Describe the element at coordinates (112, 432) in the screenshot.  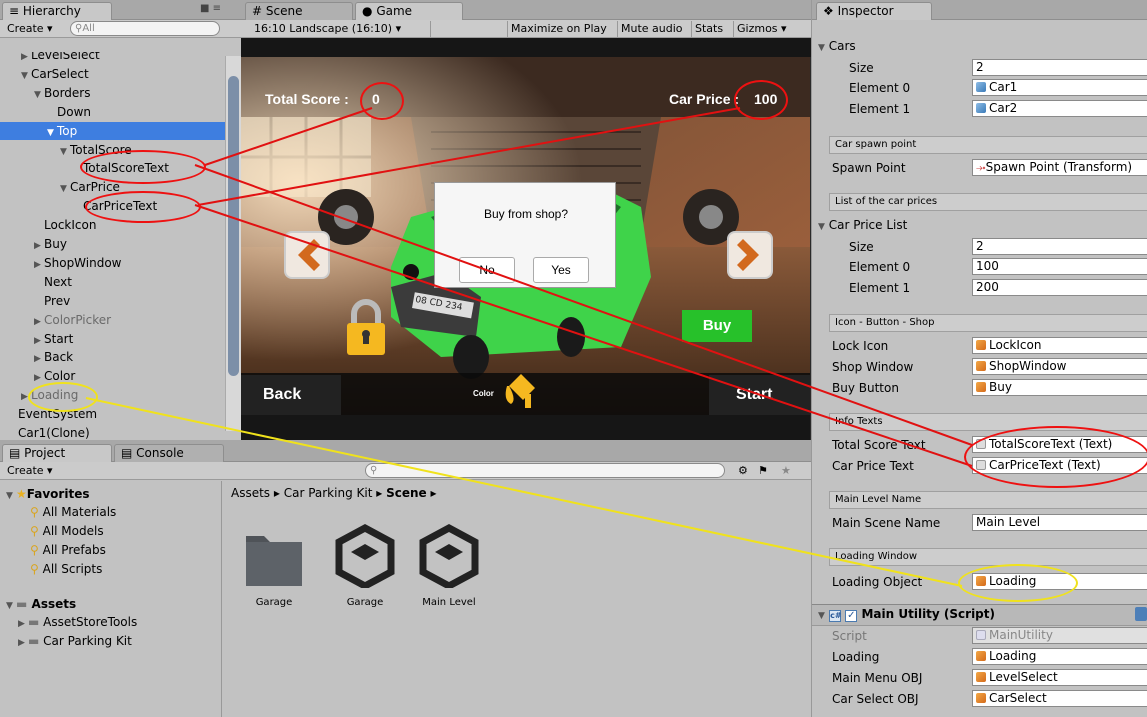
I see `hierarchy-item: Car1(Clone)` at that location.